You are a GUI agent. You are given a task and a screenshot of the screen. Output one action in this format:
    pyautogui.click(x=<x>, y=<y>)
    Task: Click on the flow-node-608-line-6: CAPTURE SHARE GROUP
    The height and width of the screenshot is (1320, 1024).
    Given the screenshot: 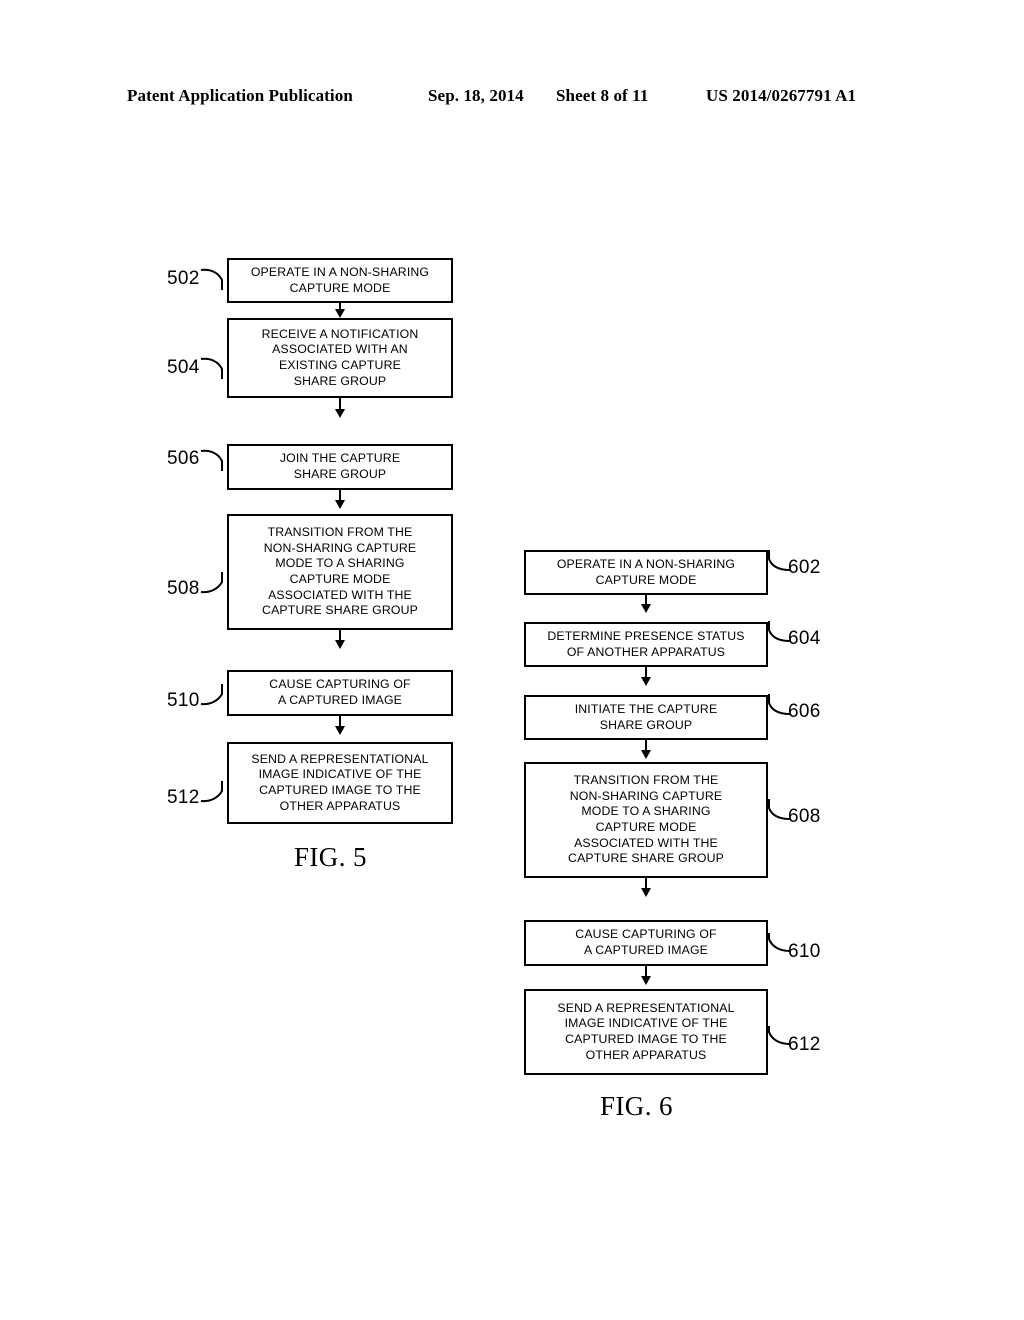 What is the action you would take?
    pyautogui.click(x=646, y=858)
    